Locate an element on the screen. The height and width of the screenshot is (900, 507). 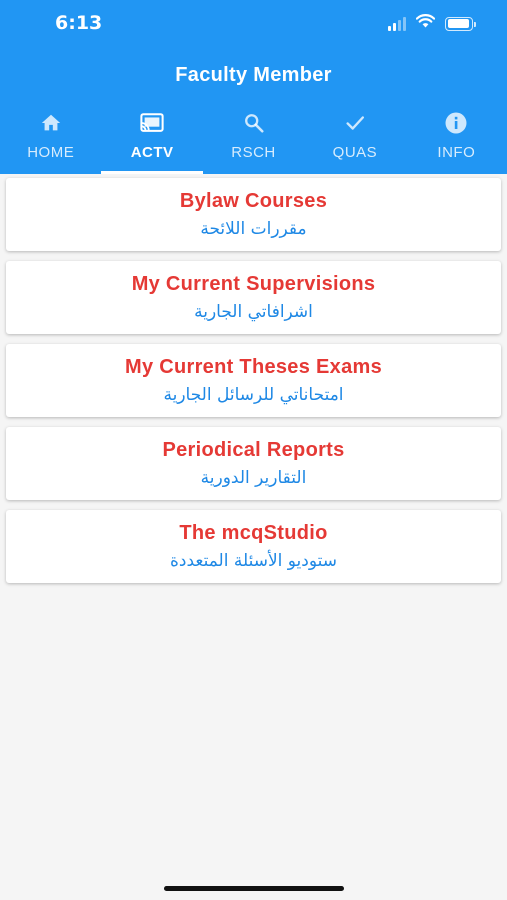
status-time: 6:13 is located at coordinates (79, 23).